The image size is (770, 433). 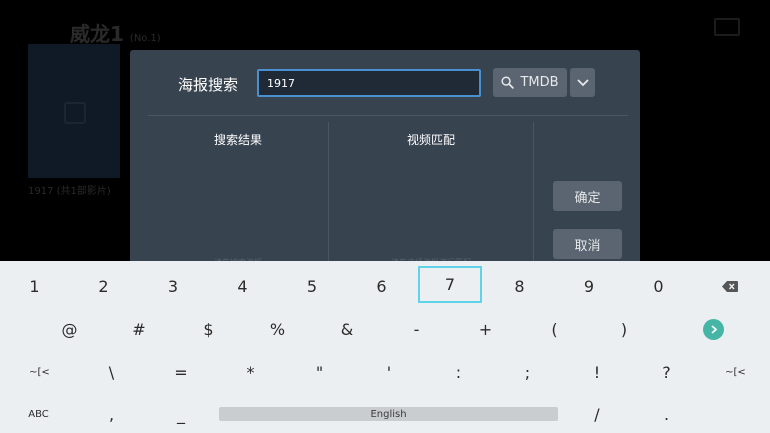 I want to click on backspace-key, so click(x=730, y=286).